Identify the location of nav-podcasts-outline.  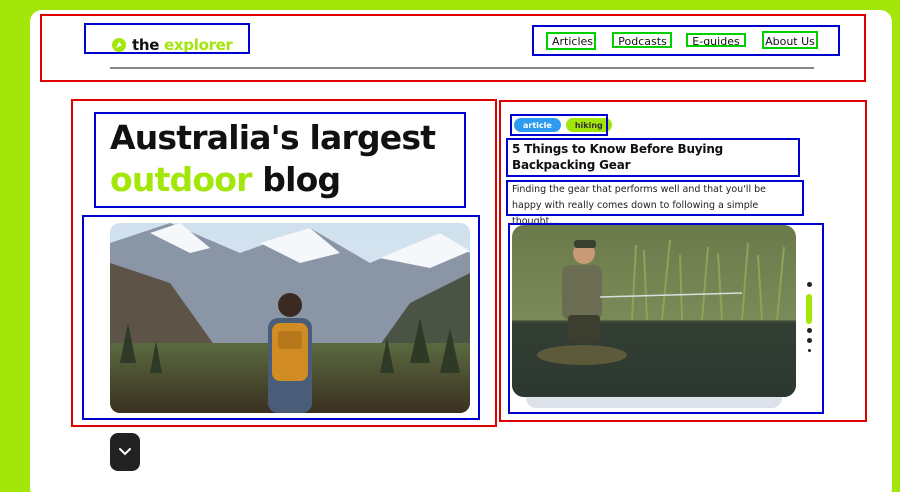
(642, 40).